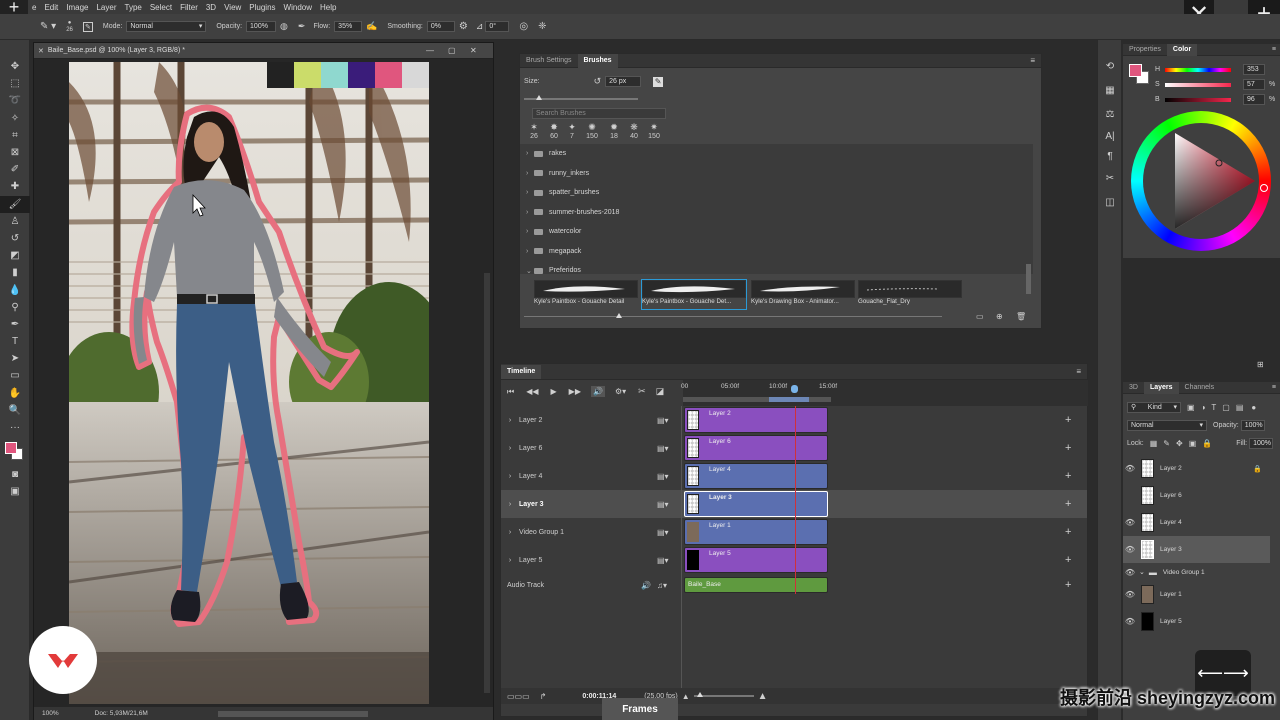 This screenshot has height=720, width=1280. What do you see at coordinates (1198, 84) in the screenshot?
I see `s-slider` at bounding box center [1198, 84].